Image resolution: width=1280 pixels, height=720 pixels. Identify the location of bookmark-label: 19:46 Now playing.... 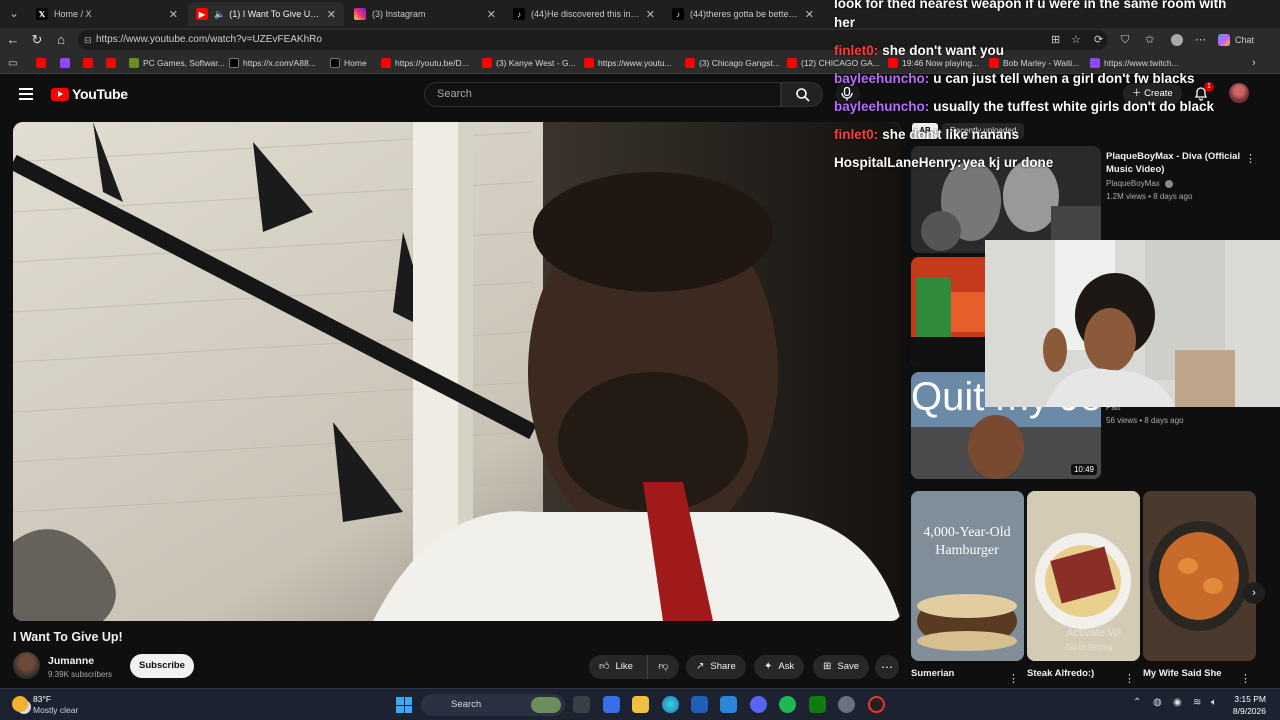
(941, 63).